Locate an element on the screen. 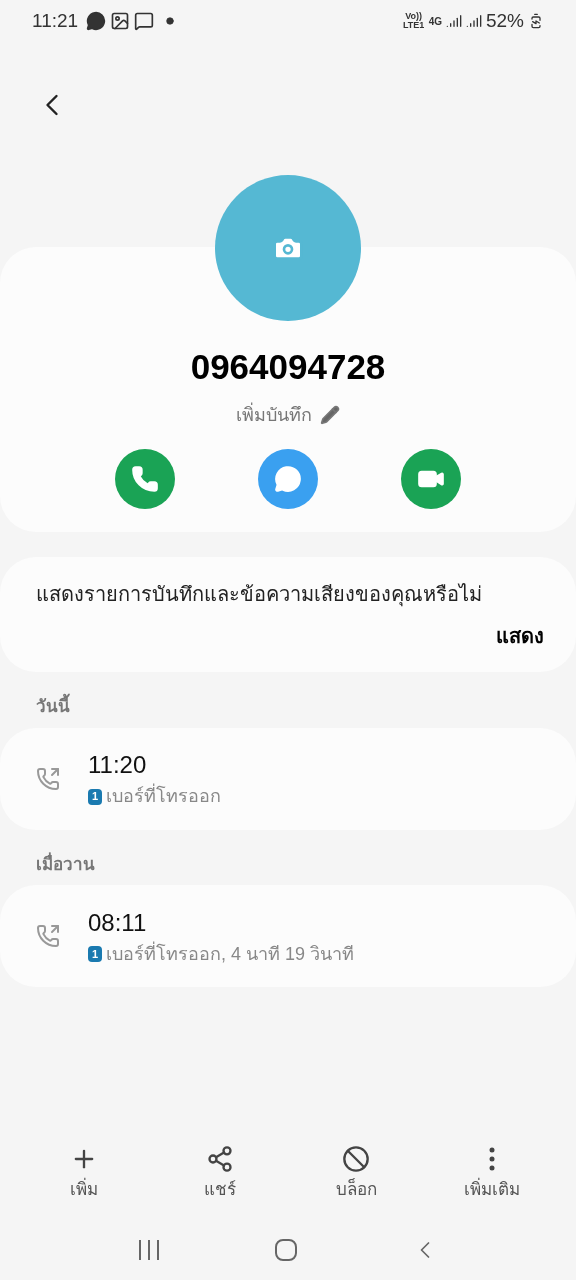  toolbar-button: แชร์ is located at coordinates (220, 1173).